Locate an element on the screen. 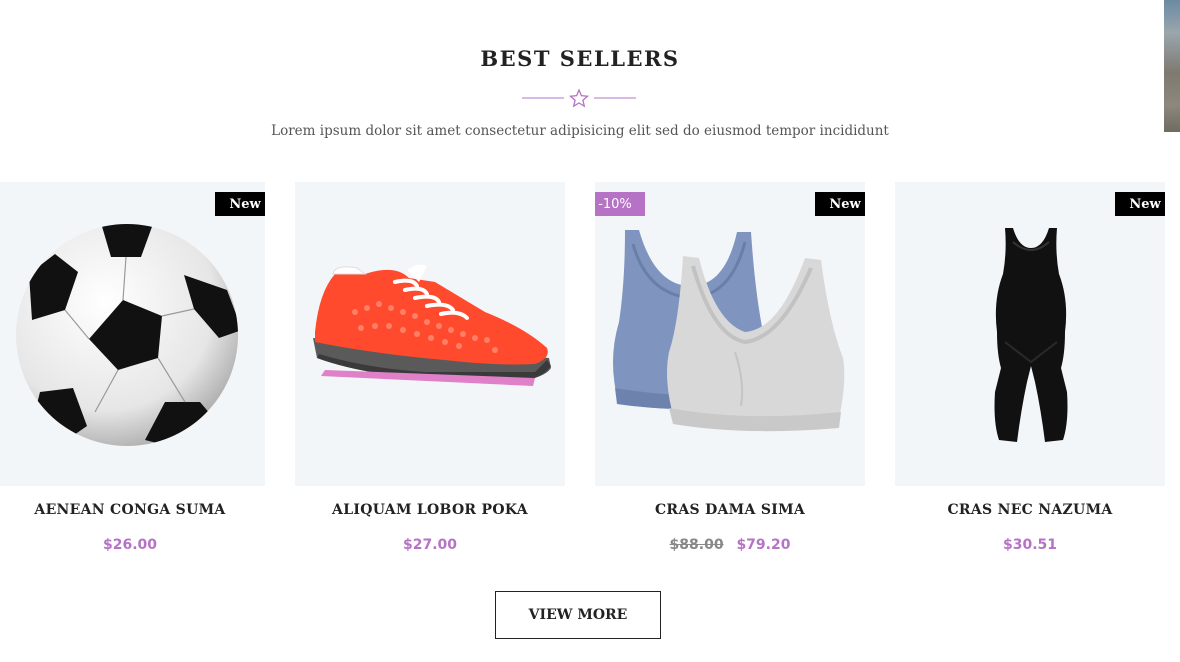  product-name: CRAS DAMA SIMA is located at coordinates (730, 510).